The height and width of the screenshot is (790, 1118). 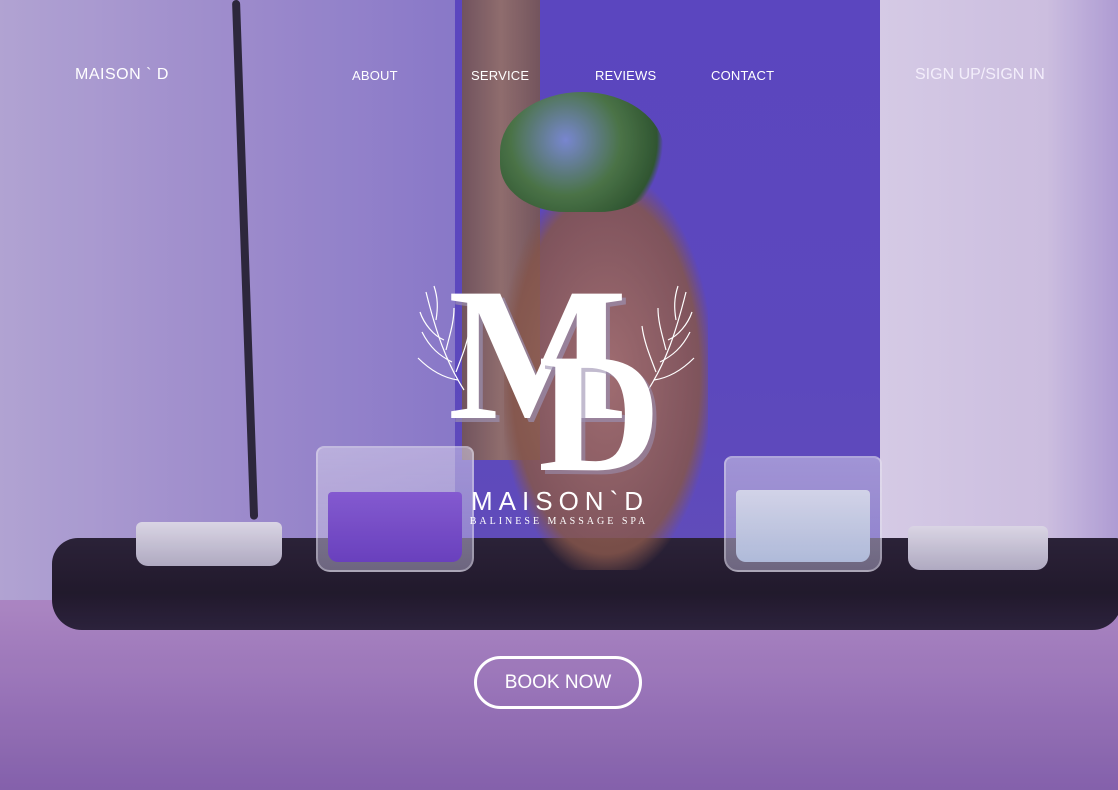 What do you see at coordinates (559, 521) in the screenshot?
I see `logo-tagline: BALINESE MASSAGE SPA` at bounding box center [559, 521].